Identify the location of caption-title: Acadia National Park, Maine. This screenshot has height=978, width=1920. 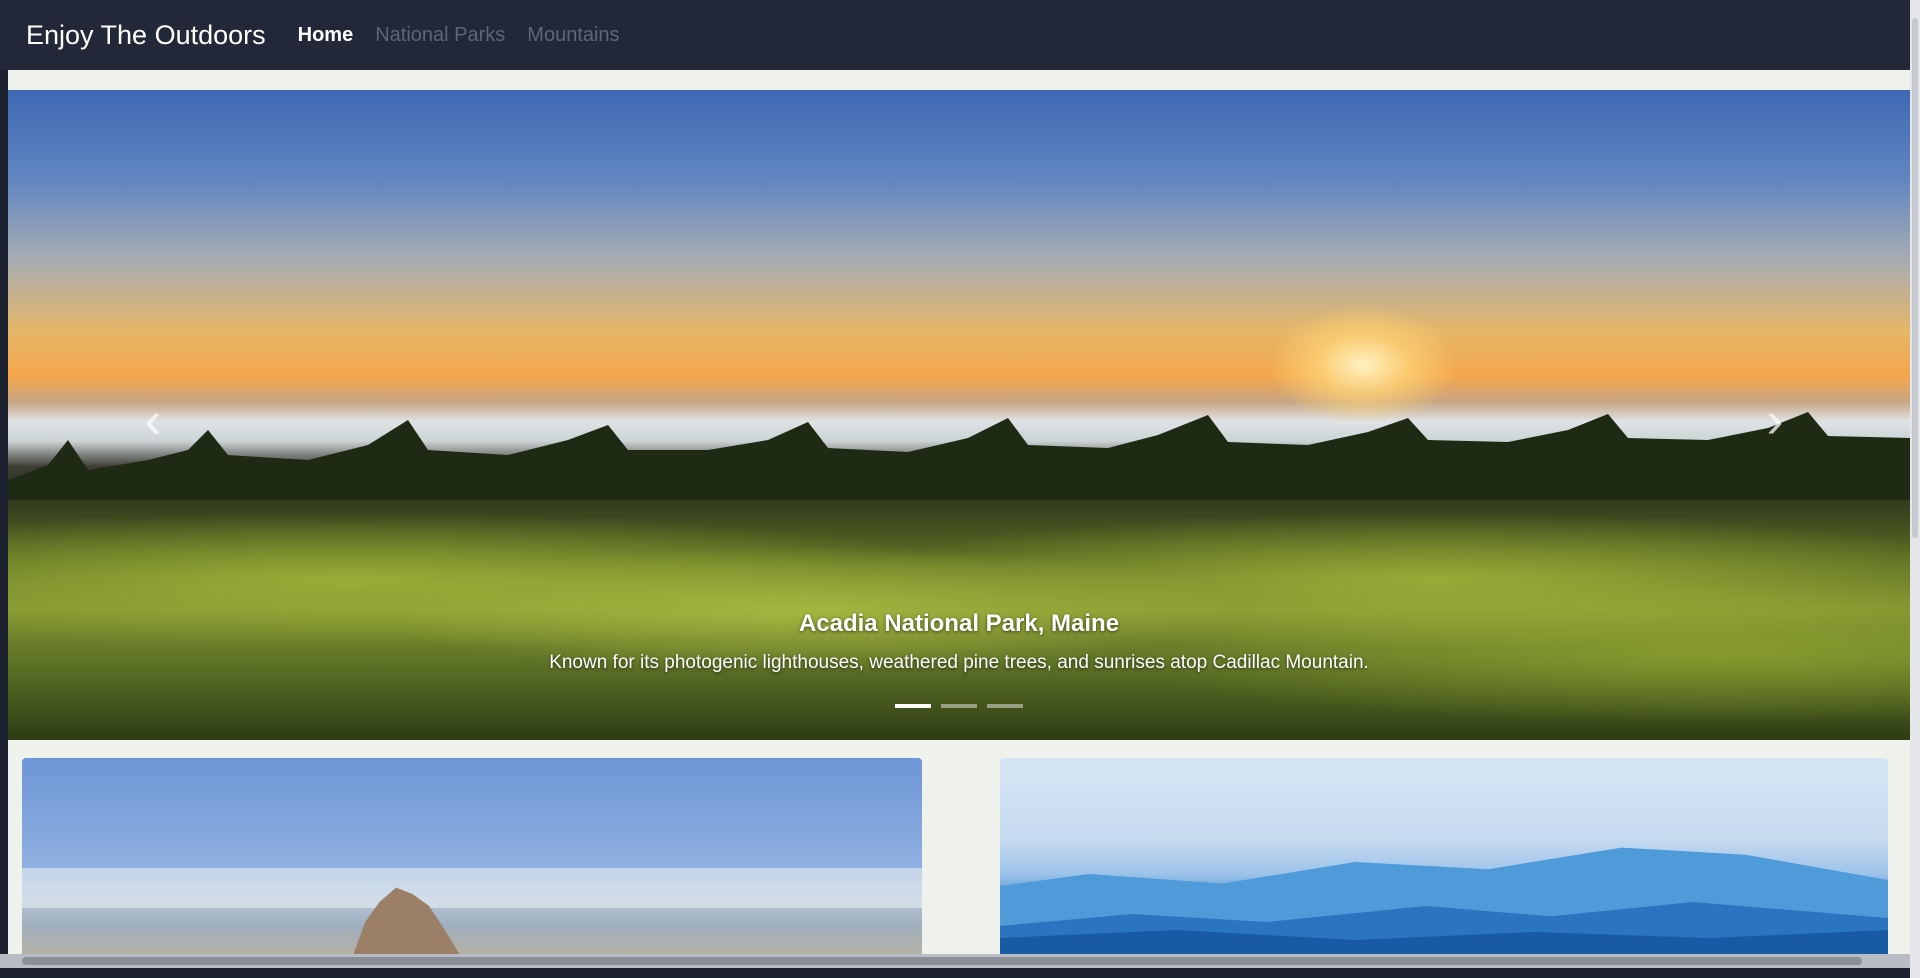
(959, 623).